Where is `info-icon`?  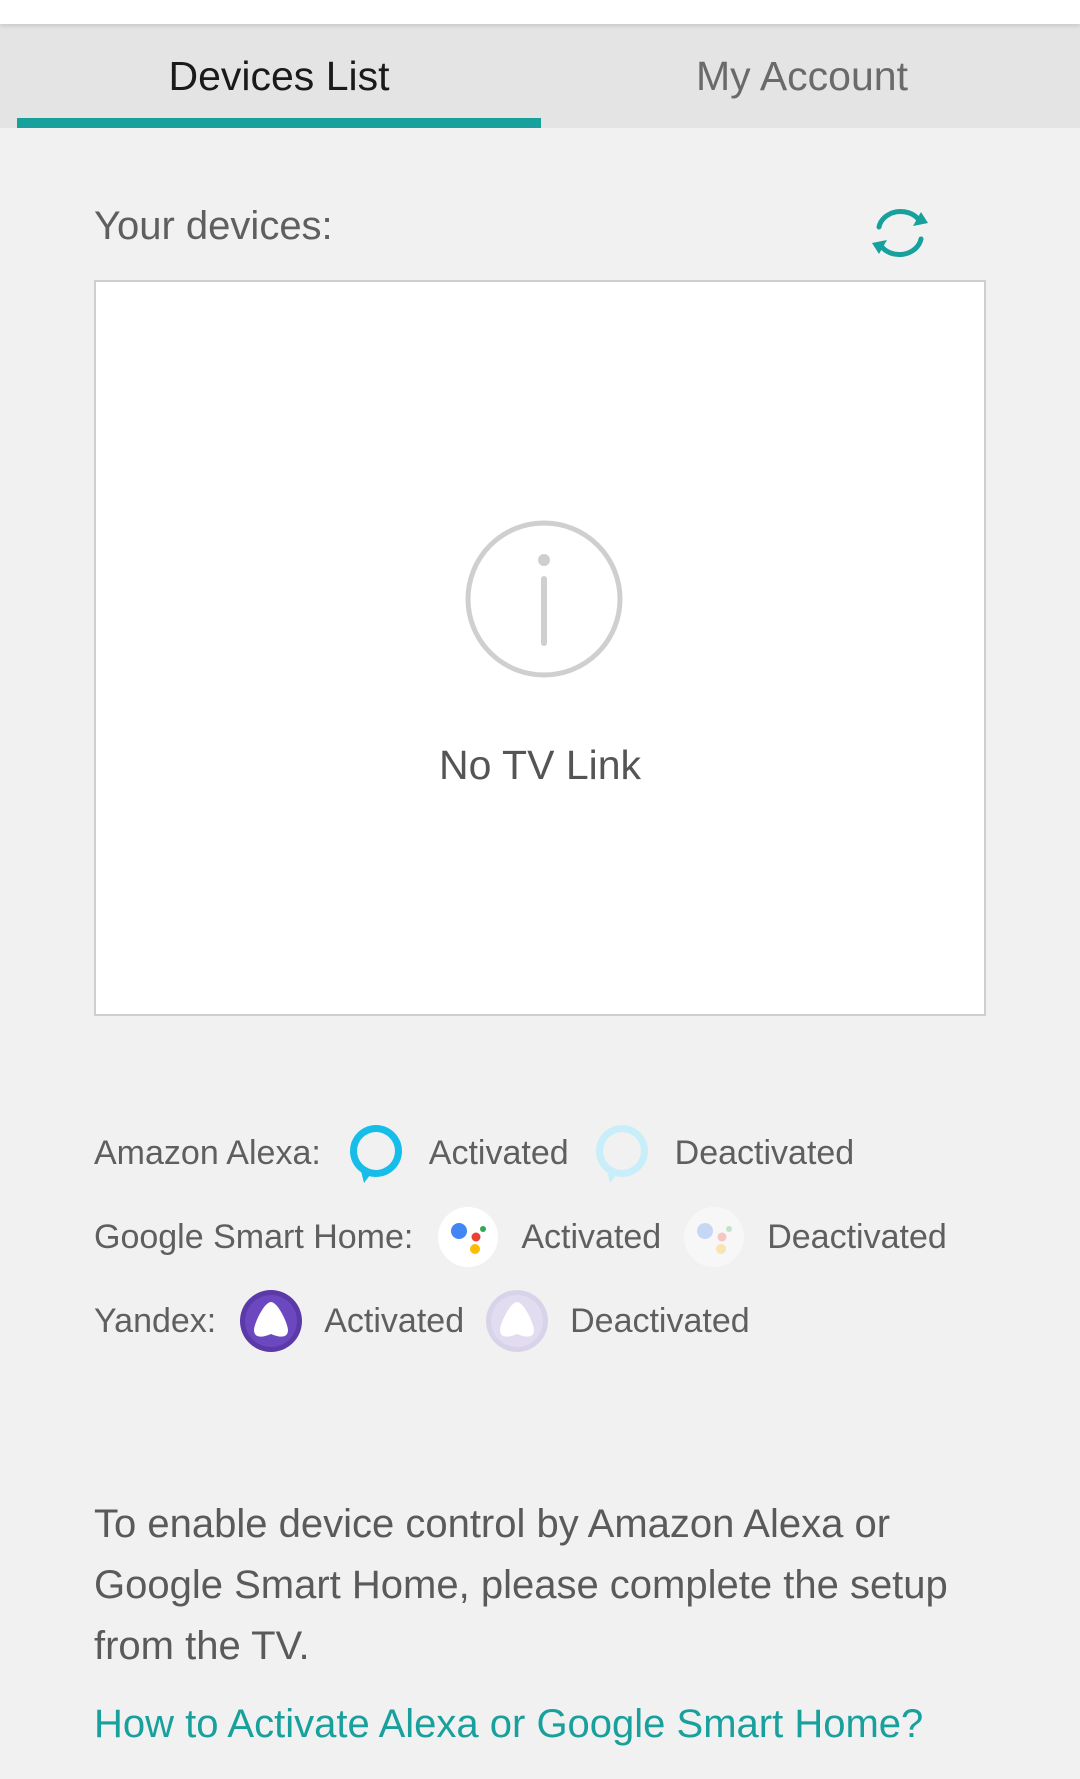 info-icon is located at coordinates (544, 599).